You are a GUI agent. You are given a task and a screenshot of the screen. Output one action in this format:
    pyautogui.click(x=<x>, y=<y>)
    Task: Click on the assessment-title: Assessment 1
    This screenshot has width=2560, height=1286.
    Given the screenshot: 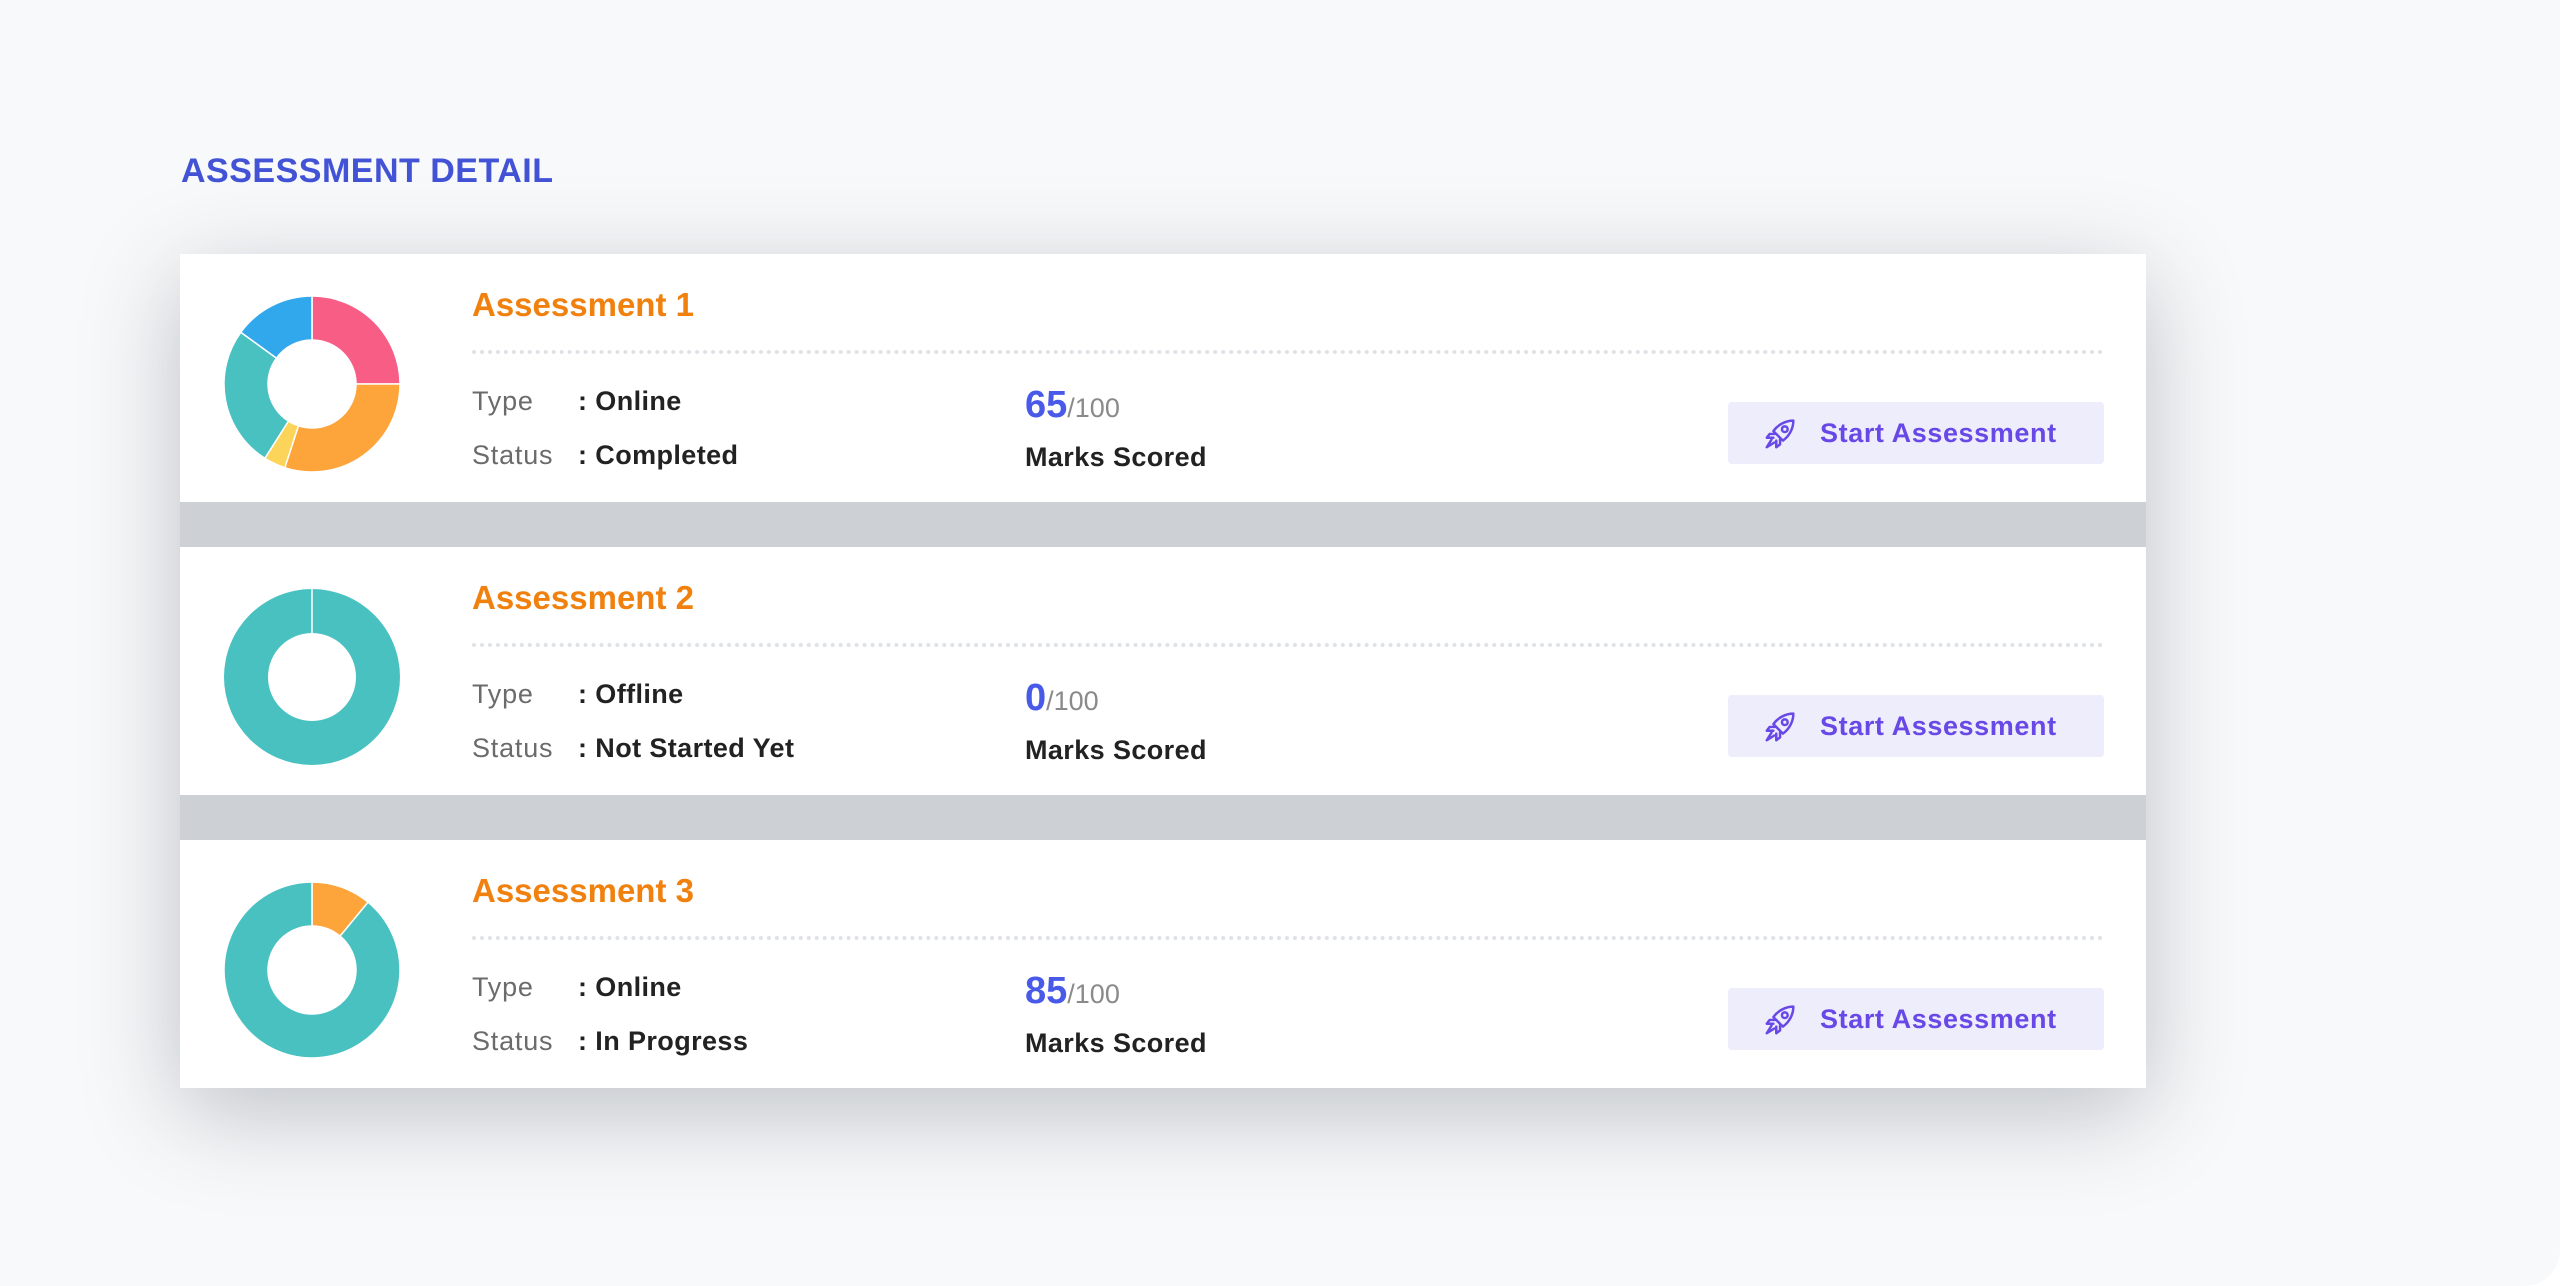 What is the action you would take?
    pyautogui.click(x=583, y=304)
    